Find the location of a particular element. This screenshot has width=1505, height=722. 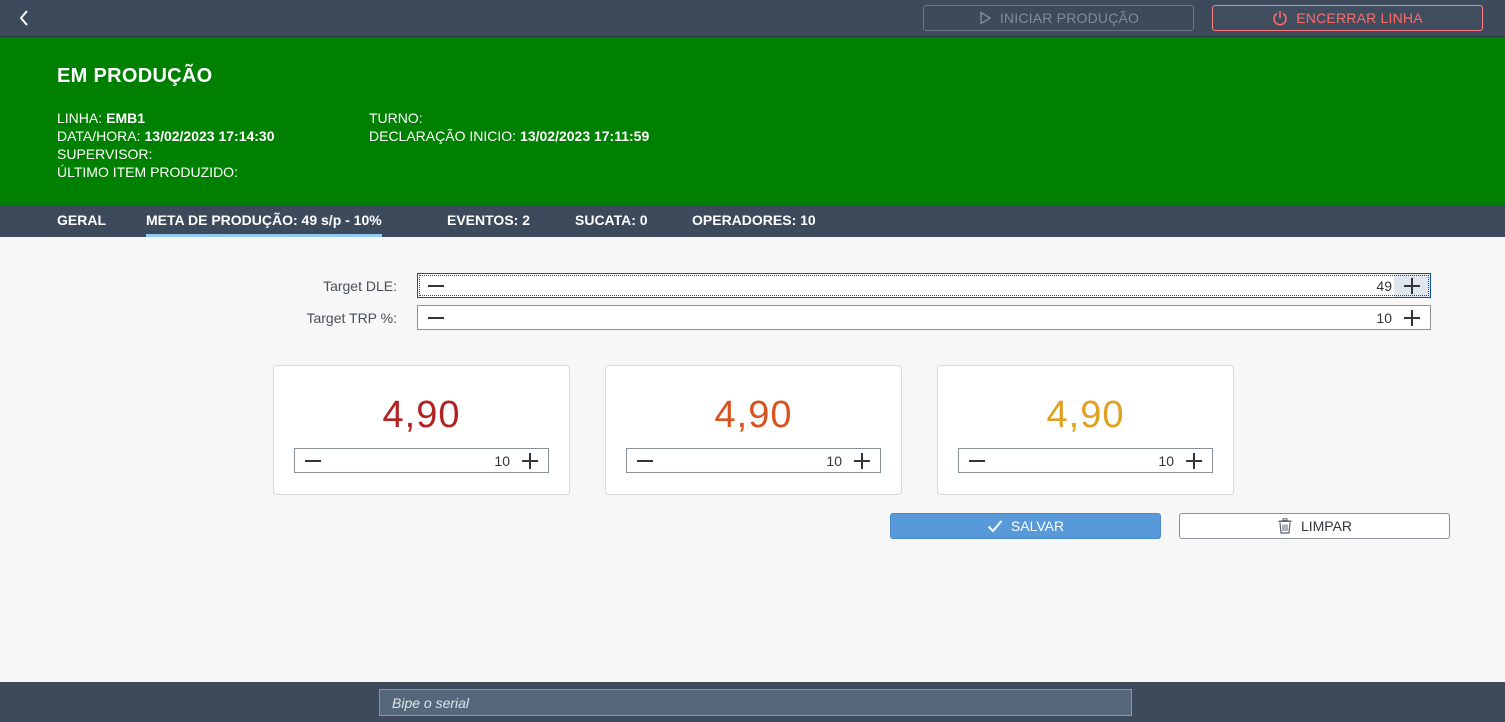

tab-meta-producao: META DE PRODUÇÃO: 49 s/p - 10% is located at coordinates (264, 221).